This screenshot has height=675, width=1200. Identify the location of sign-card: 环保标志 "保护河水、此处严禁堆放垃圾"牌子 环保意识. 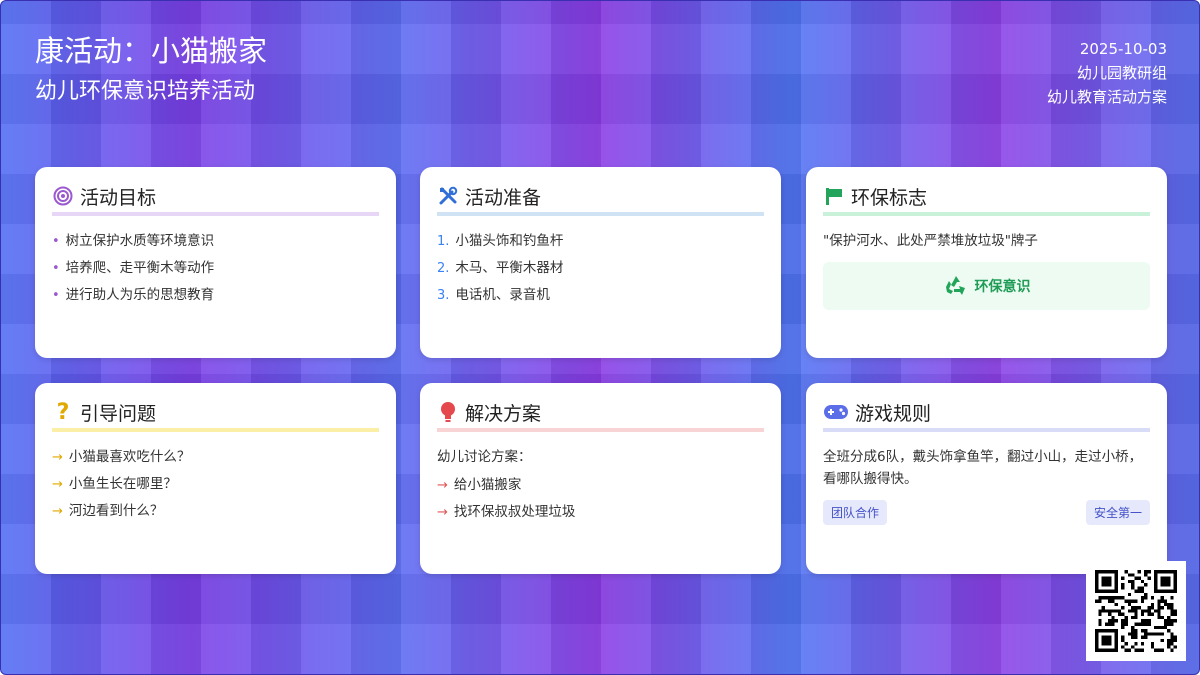
(986, 262).